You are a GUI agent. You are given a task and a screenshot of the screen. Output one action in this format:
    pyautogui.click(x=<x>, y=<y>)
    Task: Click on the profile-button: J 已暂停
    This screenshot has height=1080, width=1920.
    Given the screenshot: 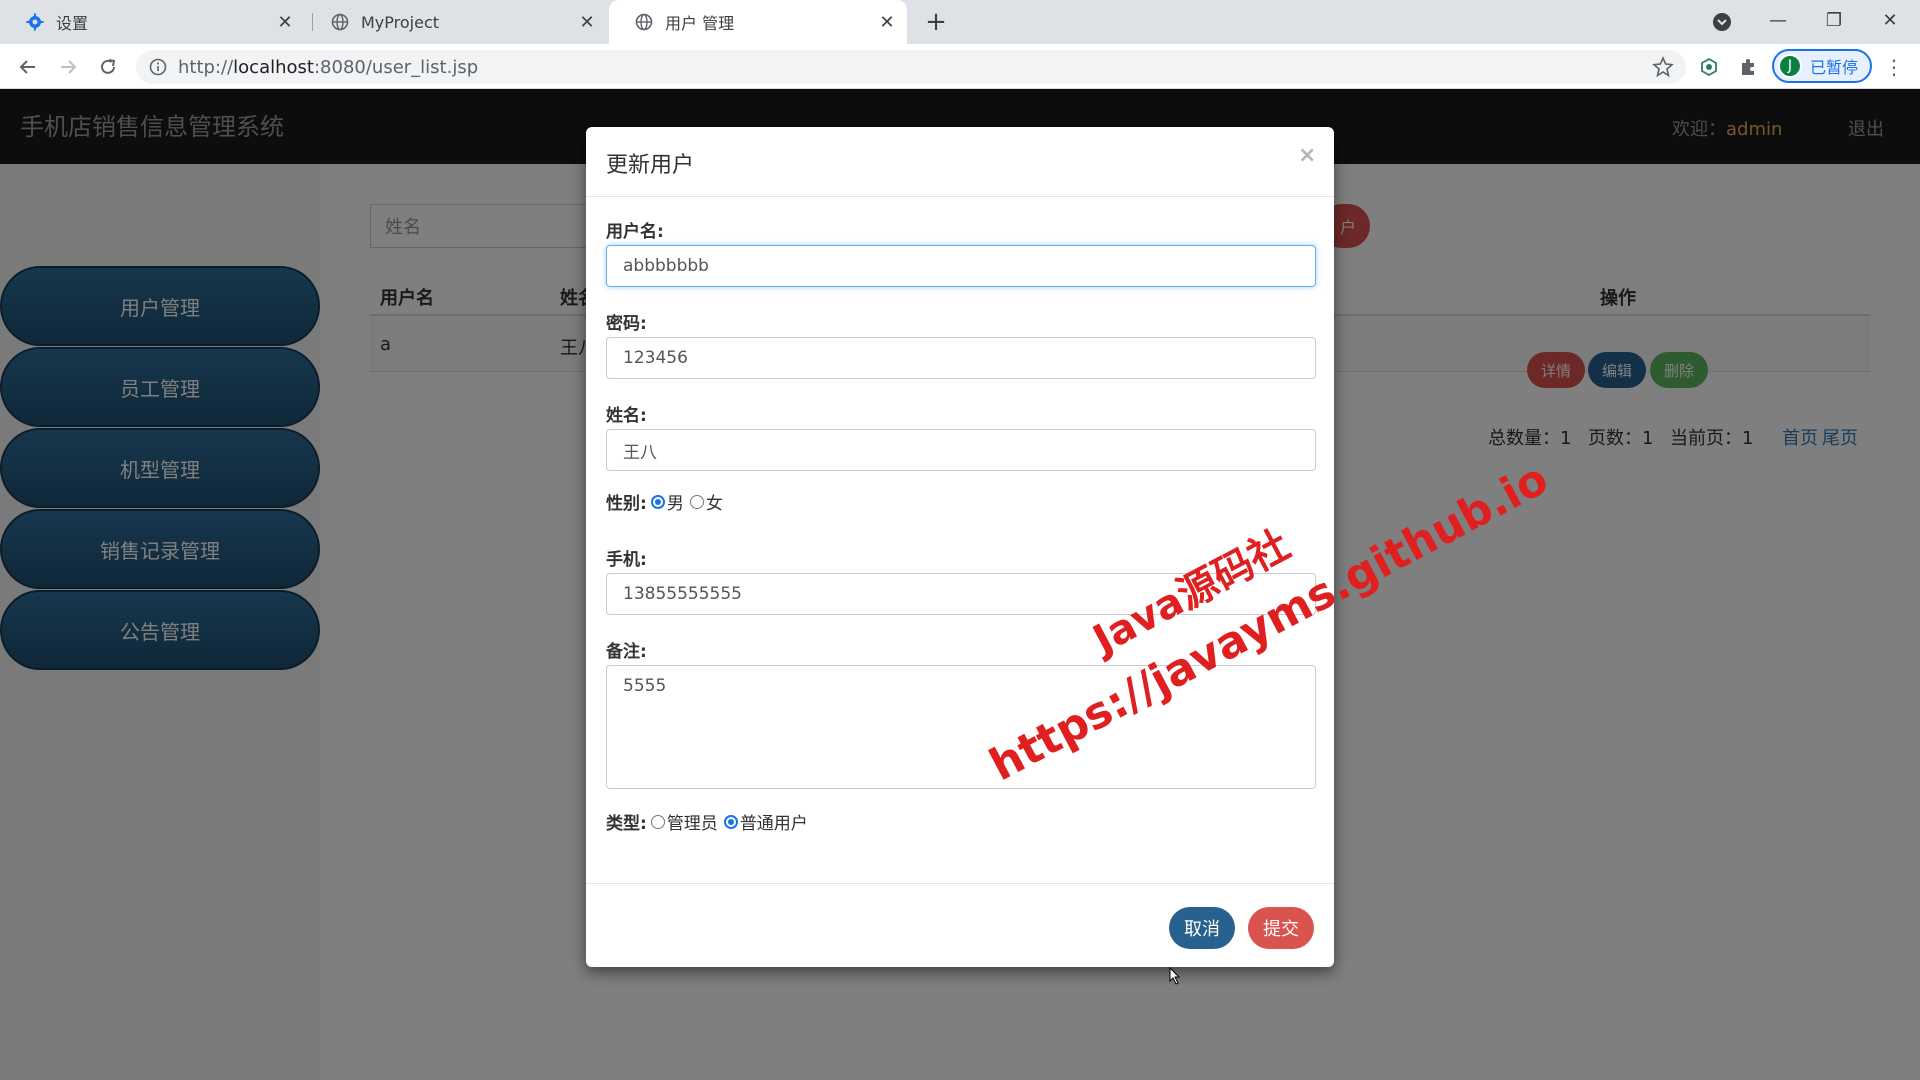 What is the action you would take?
    pyautogui.click(x=1822, y=66)
    